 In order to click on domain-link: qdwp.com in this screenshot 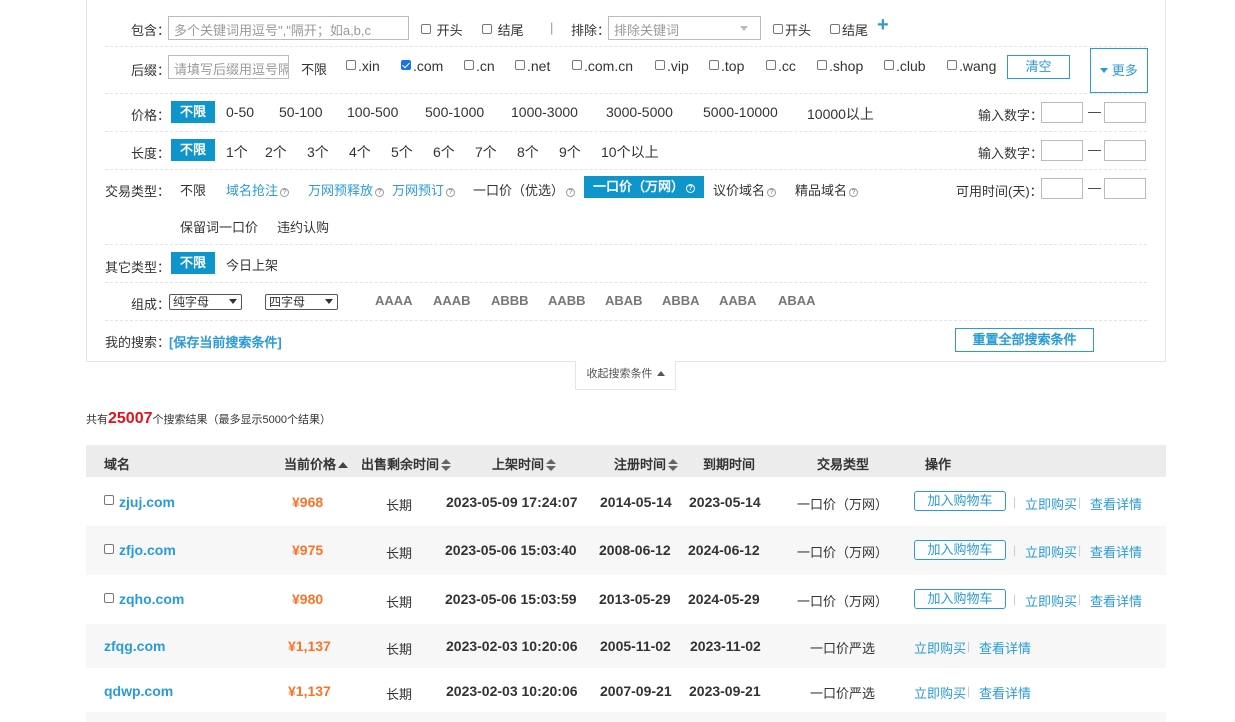, I will do `click(138, 691)`.